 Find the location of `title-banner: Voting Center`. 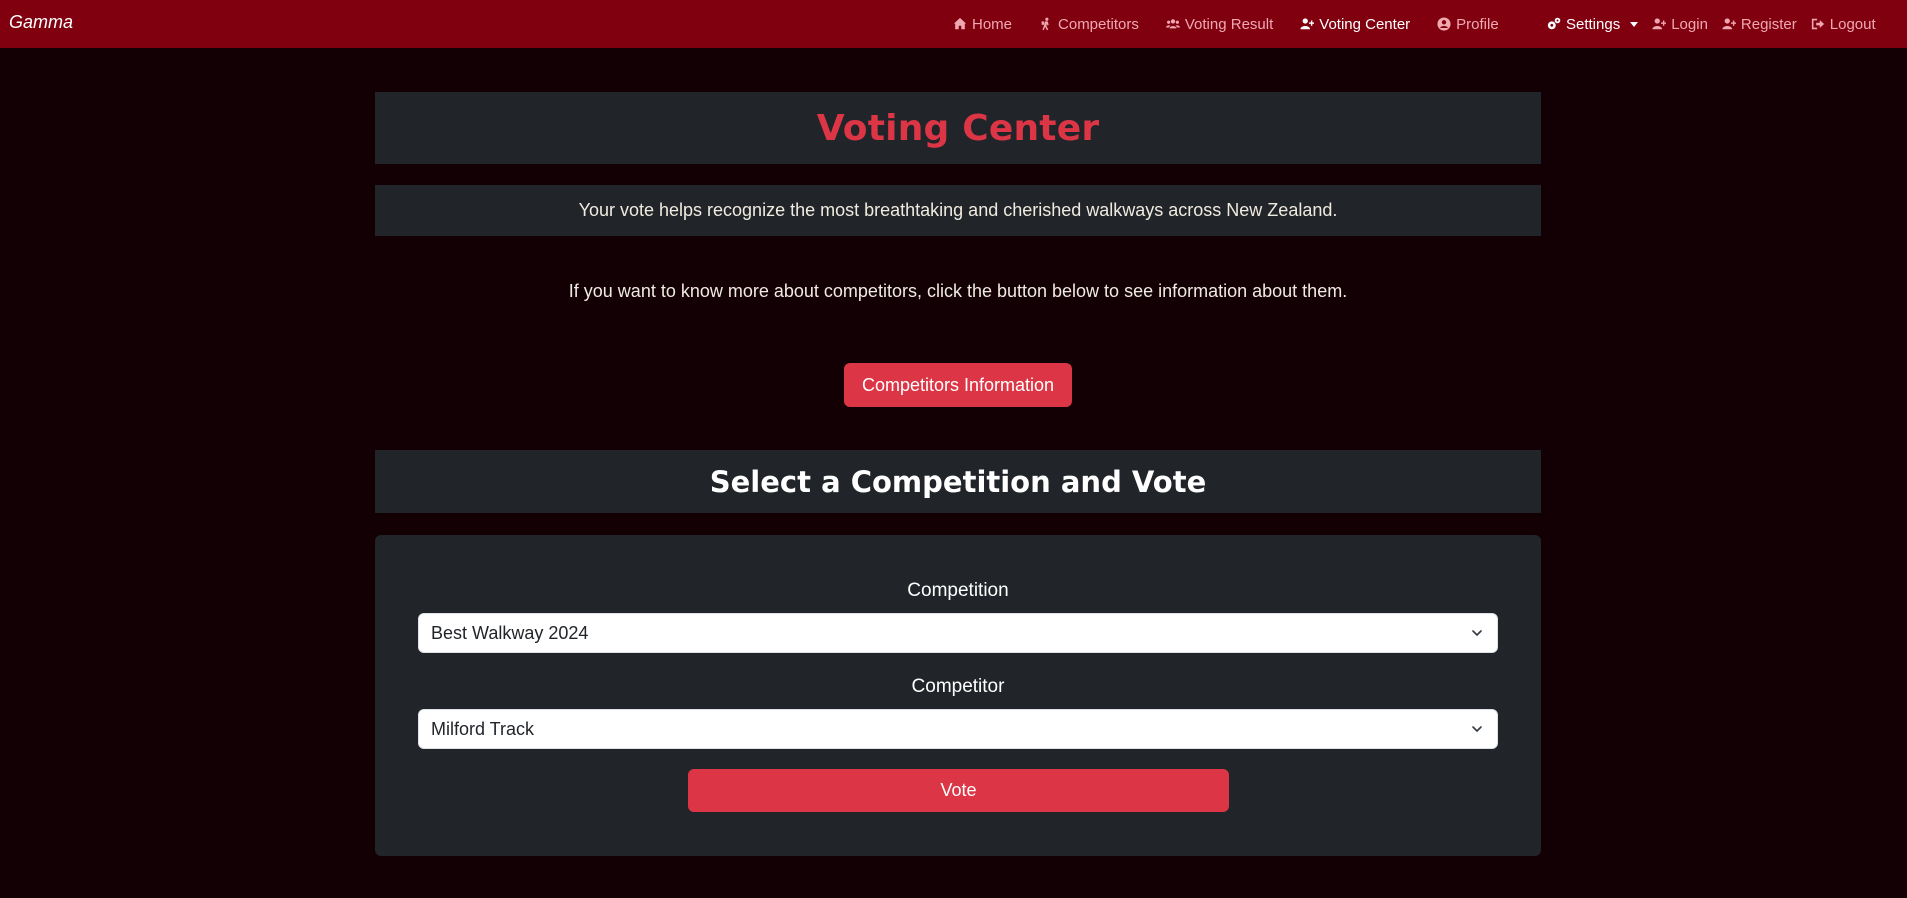

title-banner: Voting Center is located at coordinates (958, 128).